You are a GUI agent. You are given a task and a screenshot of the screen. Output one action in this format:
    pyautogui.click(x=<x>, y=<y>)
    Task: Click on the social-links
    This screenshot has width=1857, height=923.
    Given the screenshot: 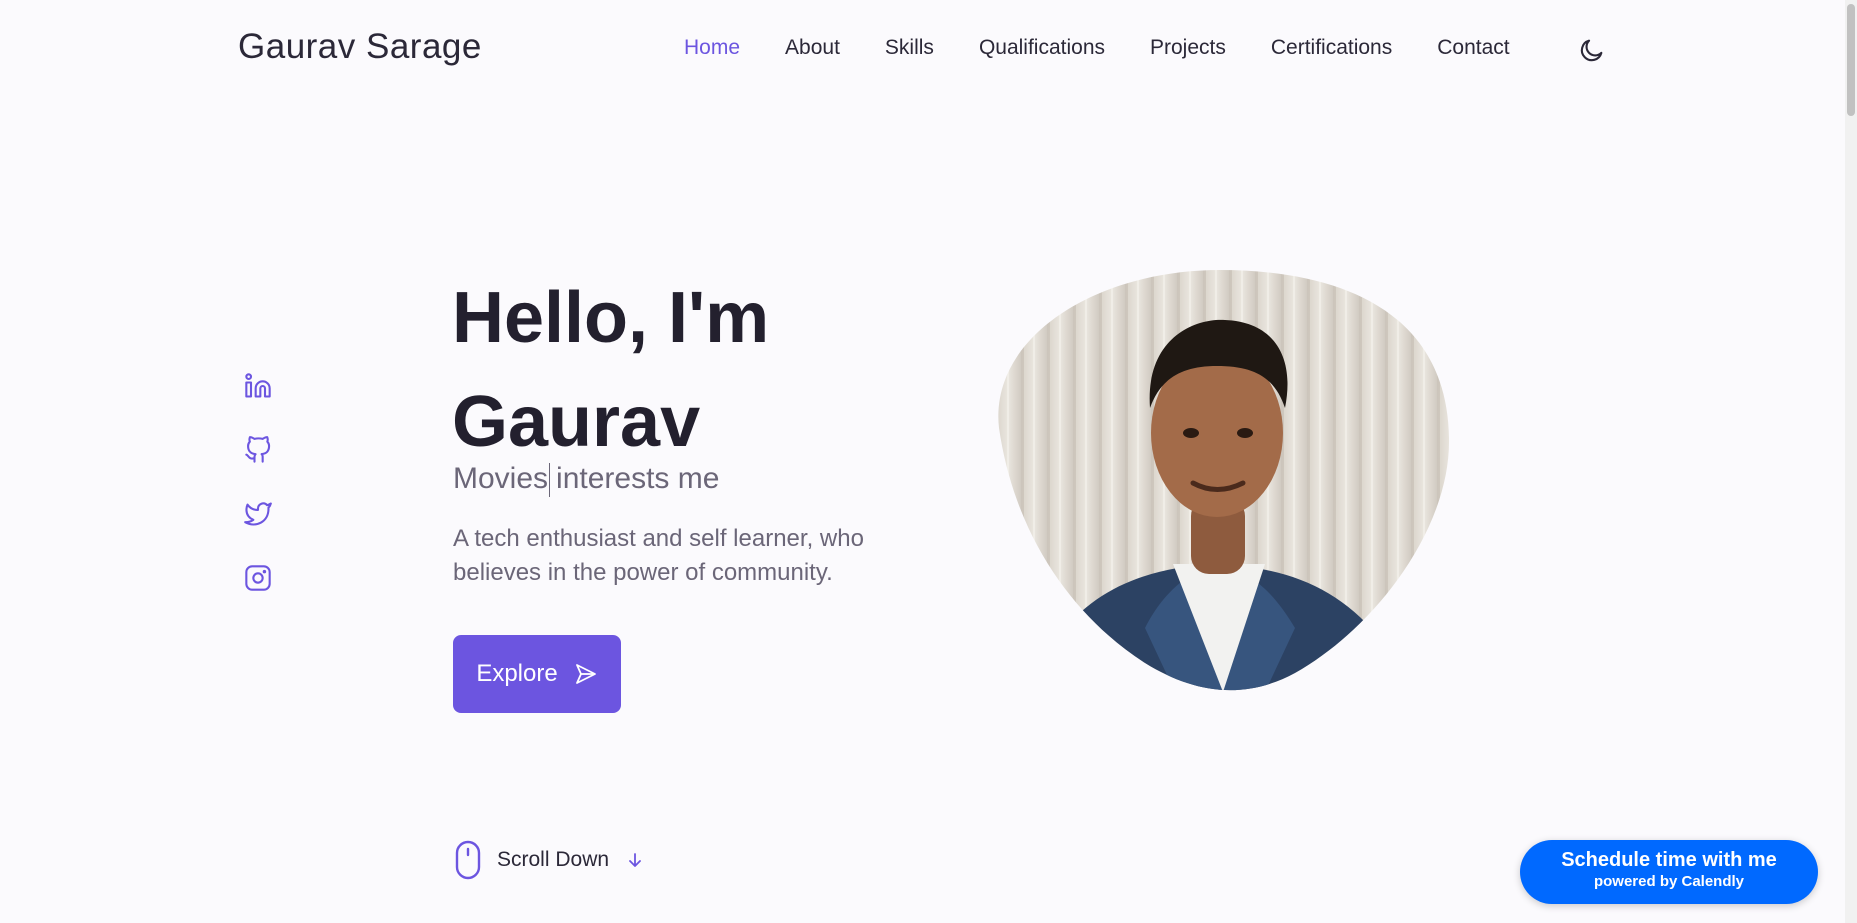 What is the action you would take?
    pyautogui.click(x=258, y=500)
    